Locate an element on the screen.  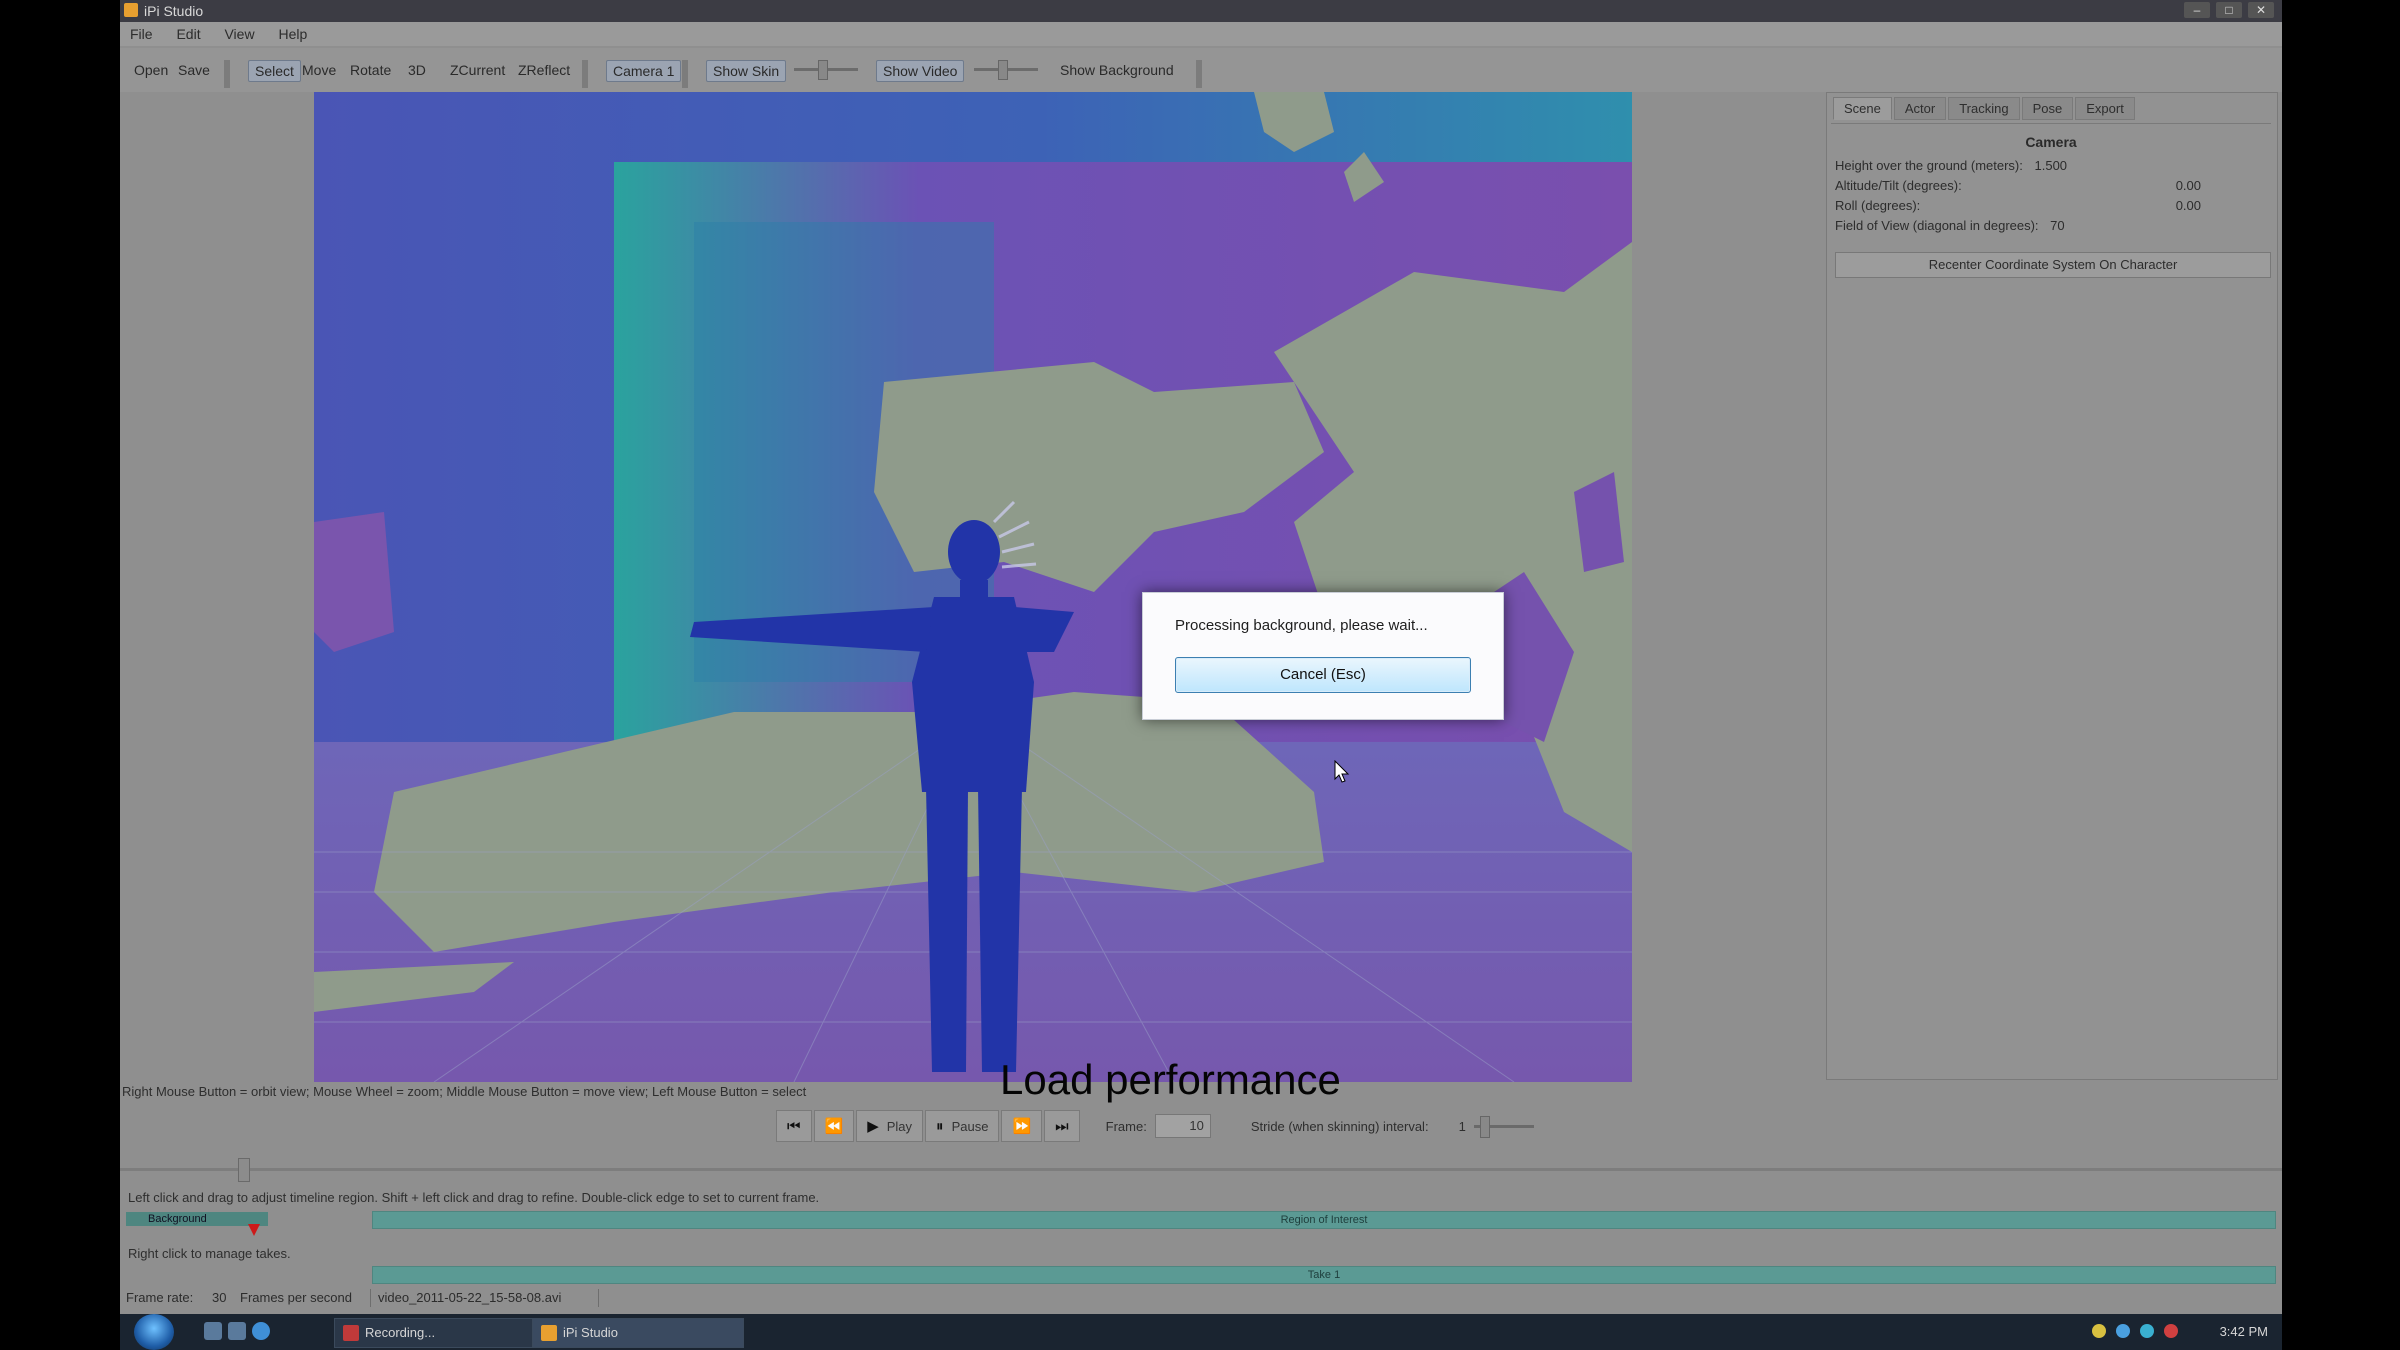
height-value: 1.500 is located at coordinates (2051, 165).